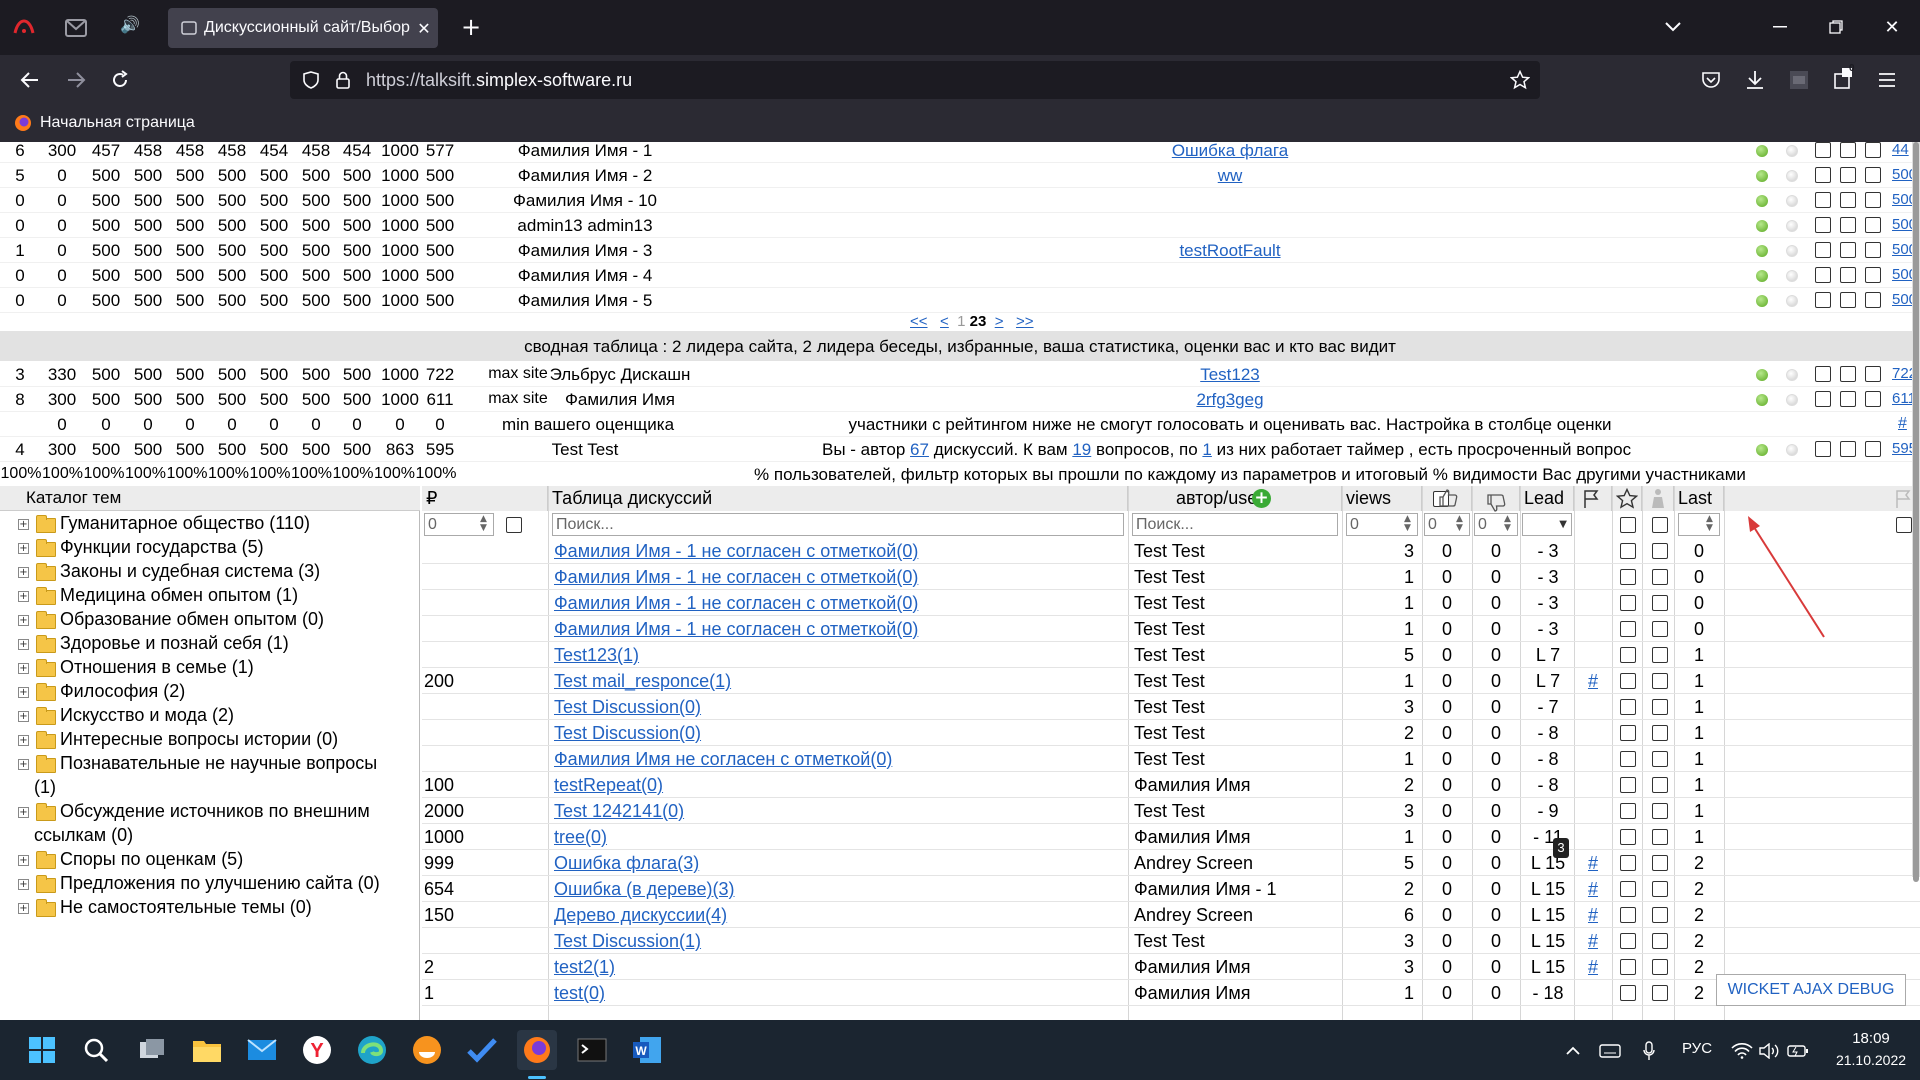 The width and height of the screenshot is (1920, 1080). What do you see at coordinates (1235, 498) in the screenshot?
I see `header-author: автор/user` at bounding box center [1235, 498].